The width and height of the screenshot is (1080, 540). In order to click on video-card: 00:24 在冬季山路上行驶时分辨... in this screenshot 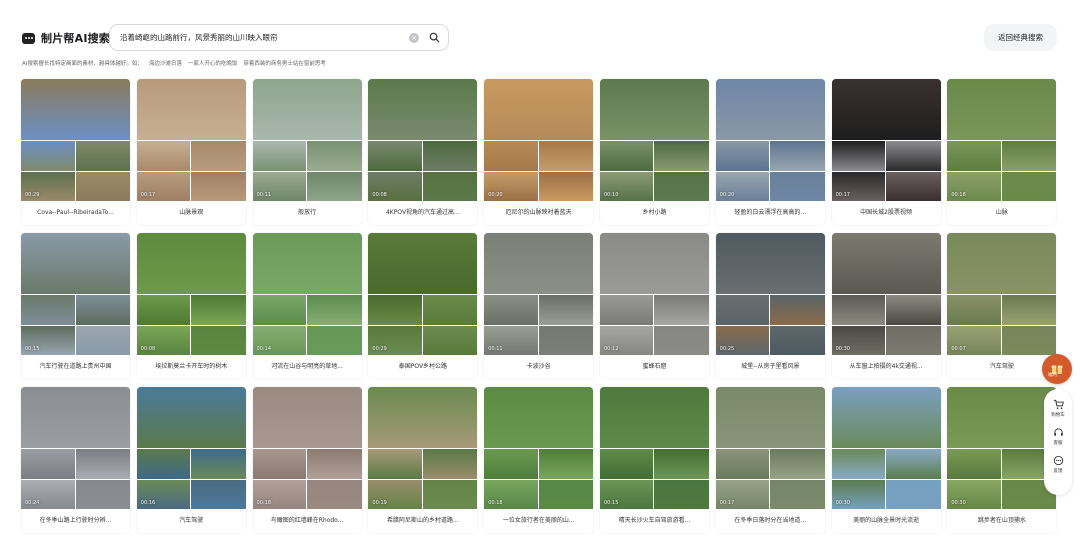, I will do `click(75, 460)`.